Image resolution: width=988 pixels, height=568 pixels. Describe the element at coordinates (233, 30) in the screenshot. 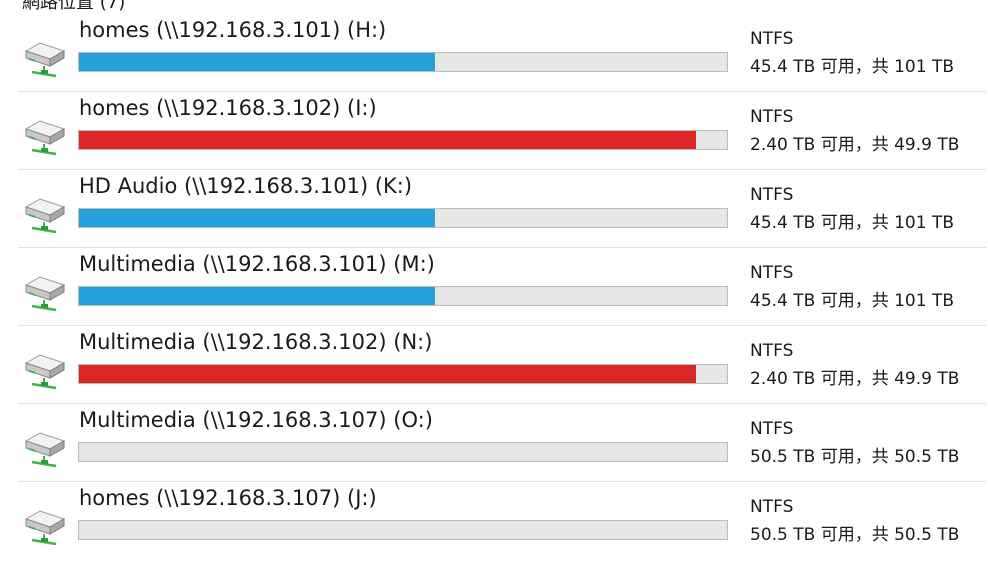

I see `drive-name: homes (\\192.168.3.101) (H:)` at that location.